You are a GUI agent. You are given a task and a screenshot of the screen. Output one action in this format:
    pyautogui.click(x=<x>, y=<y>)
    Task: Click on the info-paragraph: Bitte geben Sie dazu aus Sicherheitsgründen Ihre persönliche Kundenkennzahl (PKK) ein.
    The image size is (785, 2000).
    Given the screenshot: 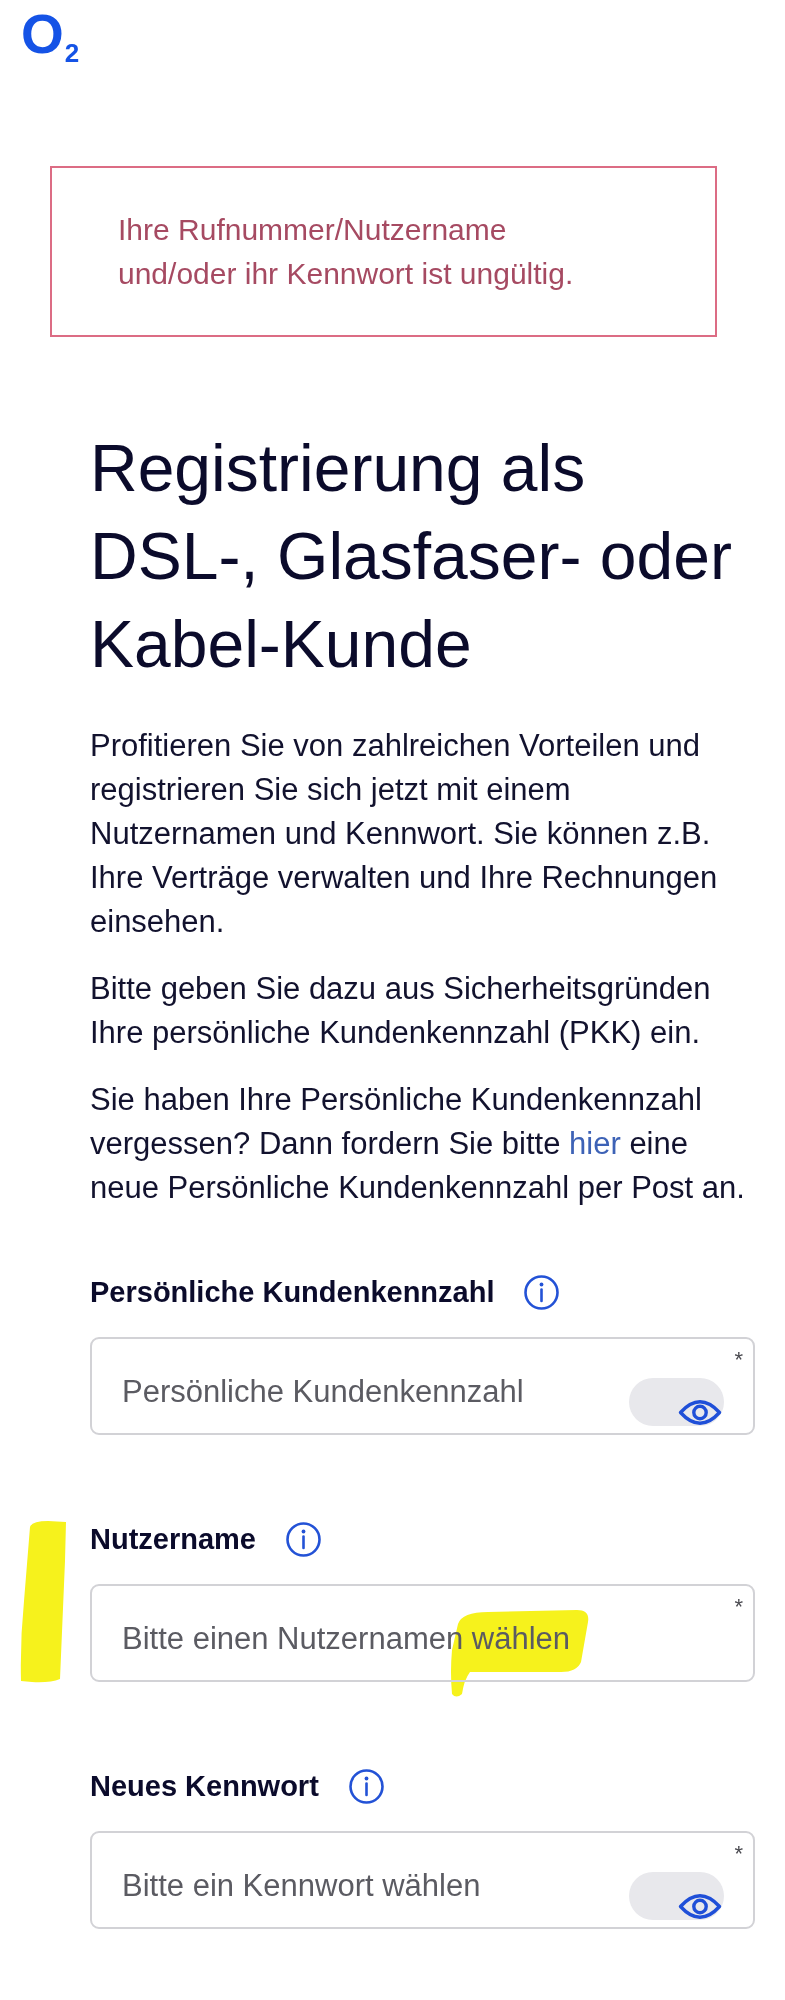 What is the action you would take?
    pyautogui.click(x=401, y=1011)
    